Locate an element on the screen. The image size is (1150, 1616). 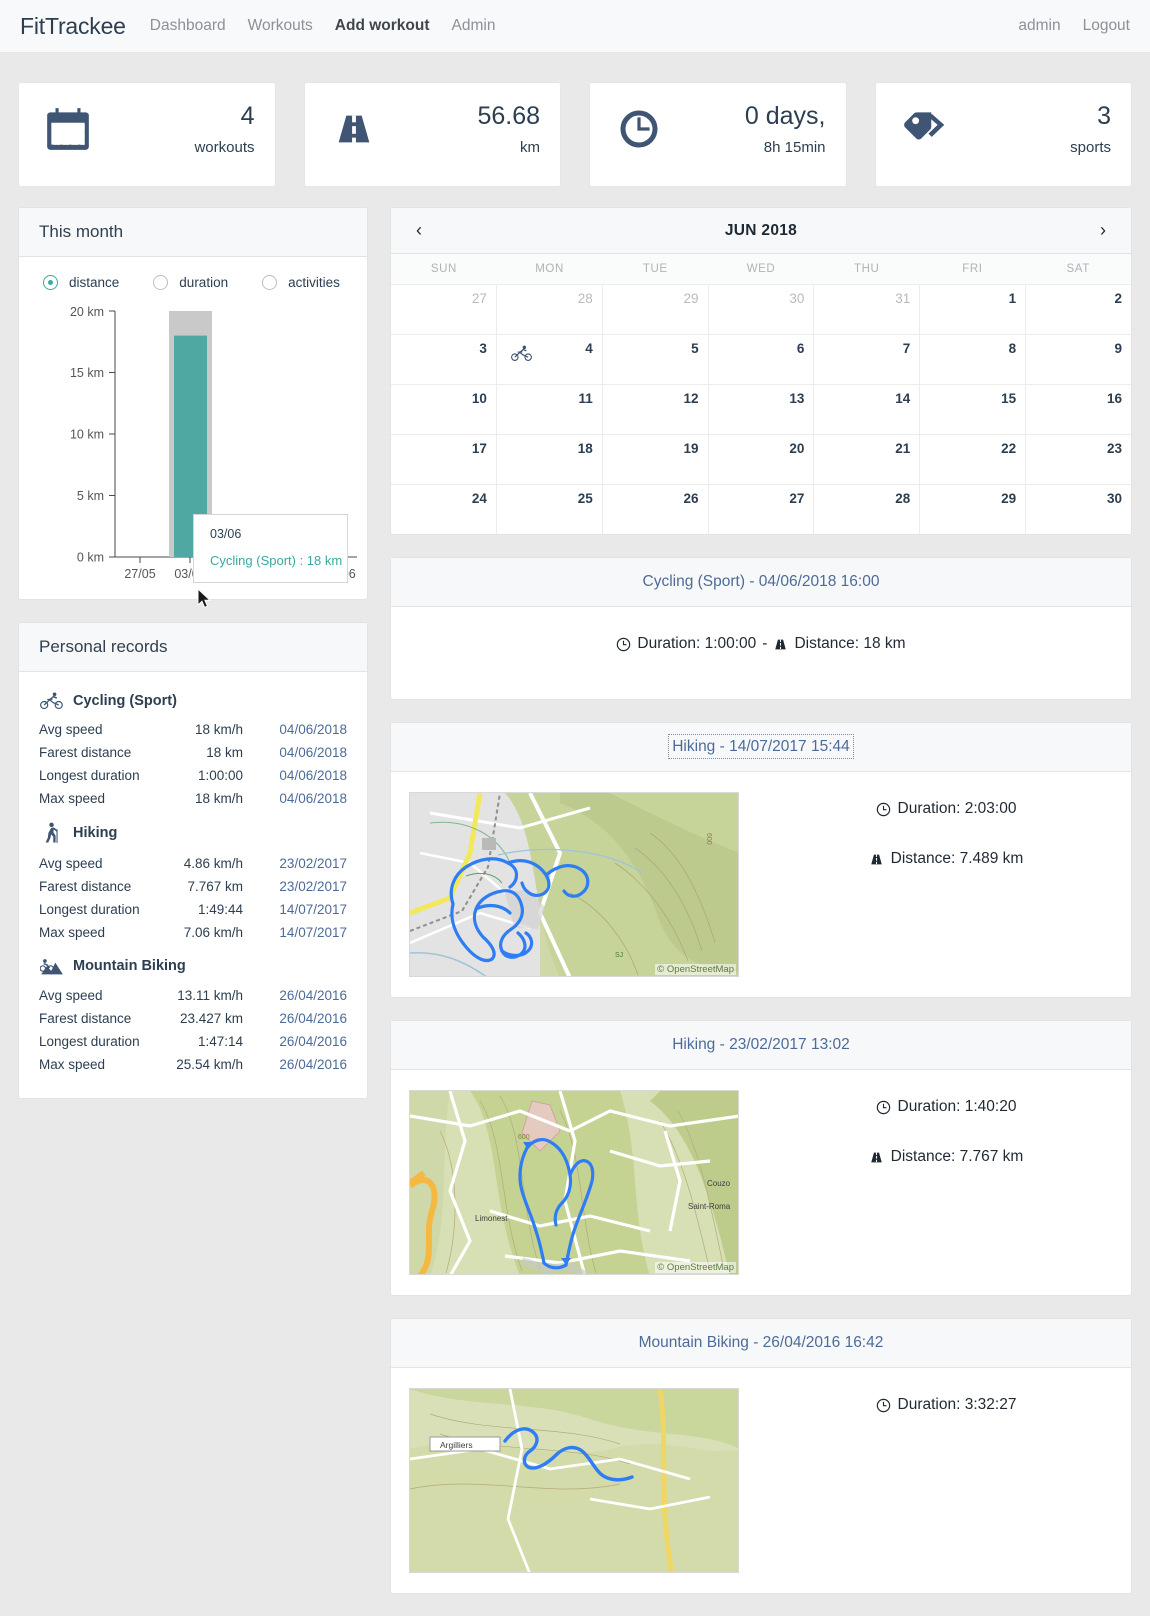
workout-map: Argilliers is located at coordinates (574, 1480).